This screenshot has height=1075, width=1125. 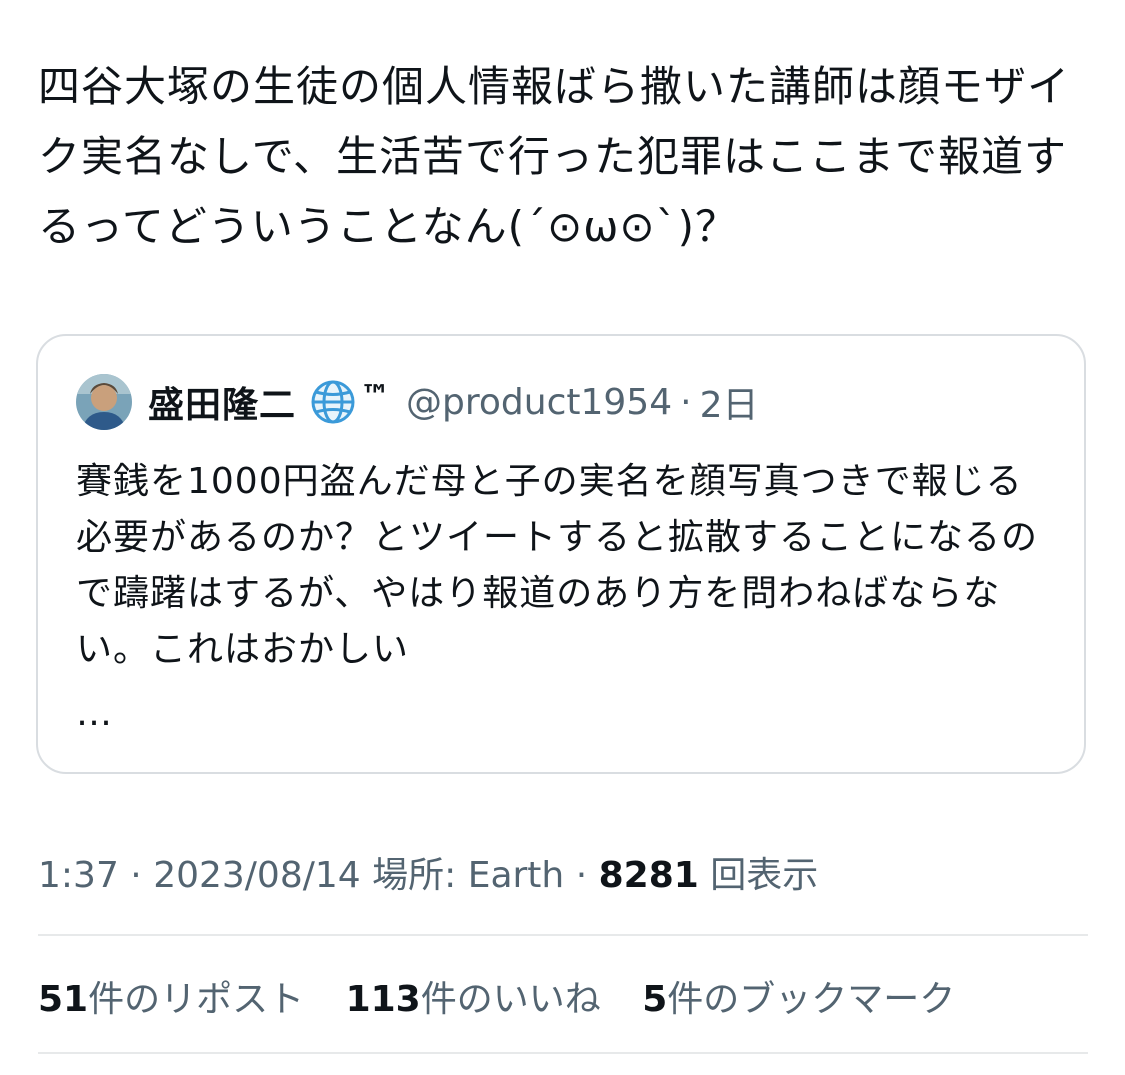 I want to click on quoted-tweet-time: 2日, so click(x=729, y=402).